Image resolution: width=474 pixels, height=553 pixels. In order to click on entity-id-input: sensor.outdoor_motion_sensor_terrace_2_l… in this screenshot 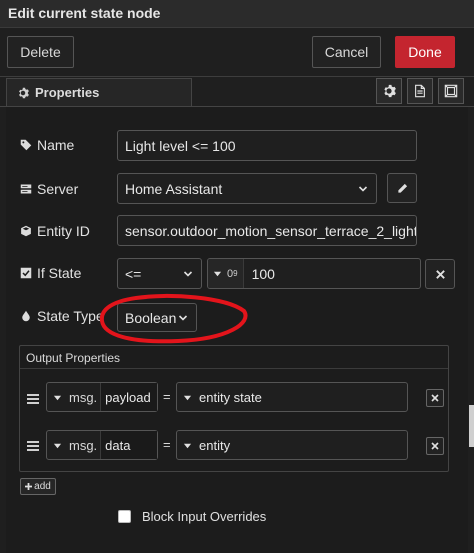, I will do `click(267, 230)`.